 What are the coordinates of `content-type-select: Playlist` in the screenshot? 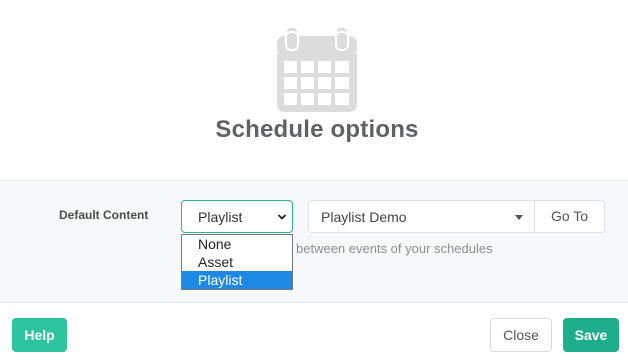 It's located at (237, 216).